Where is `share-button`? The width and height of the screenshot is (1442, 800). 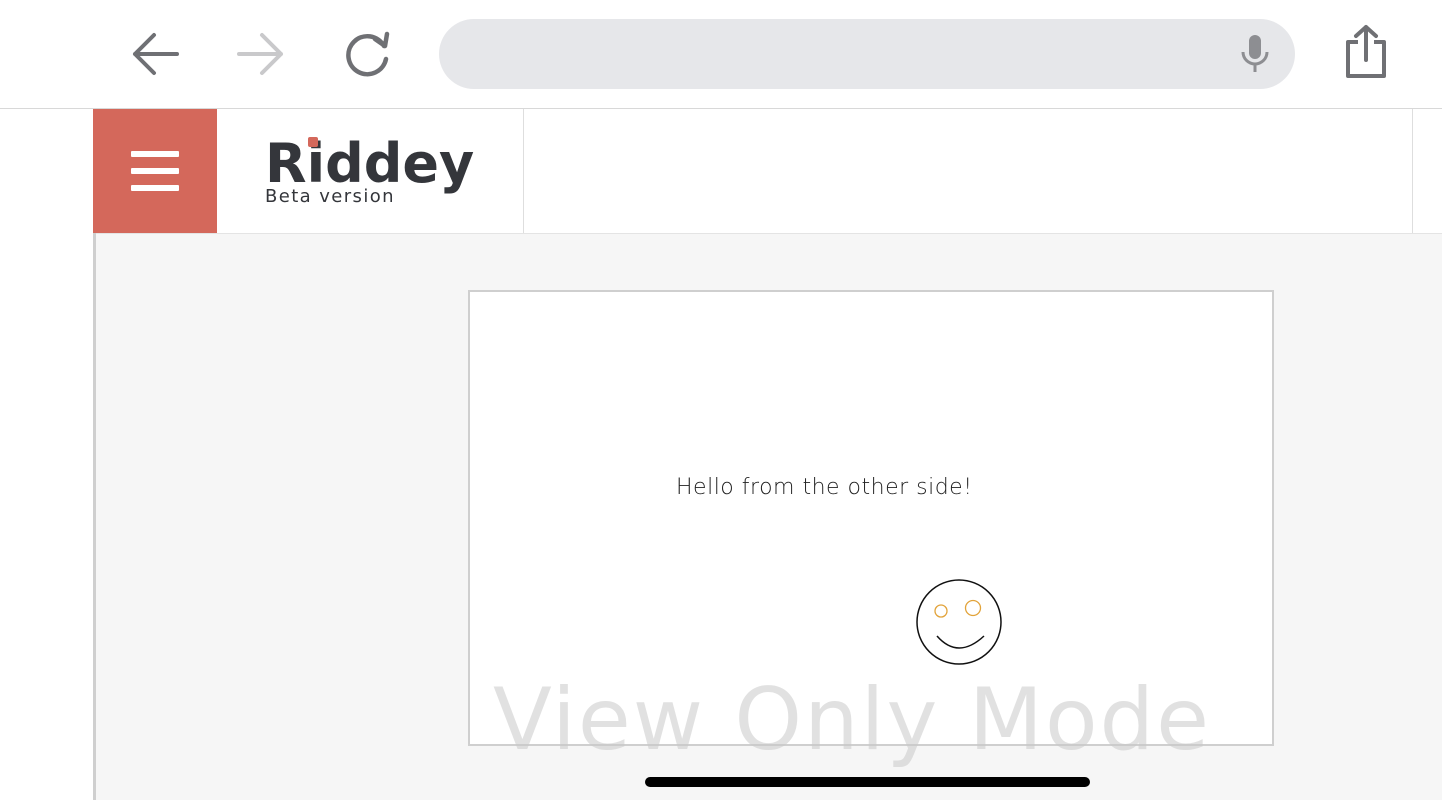 share-button is located at coordinates (1366, 52).